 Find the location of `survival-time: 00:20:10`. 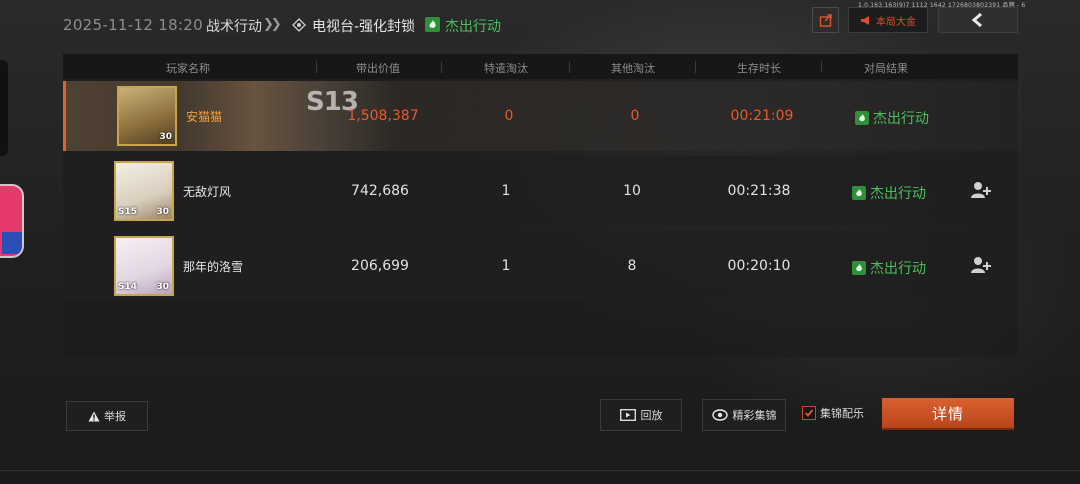

survival-time: 00:20:10 is located at coordinates (759, 266).